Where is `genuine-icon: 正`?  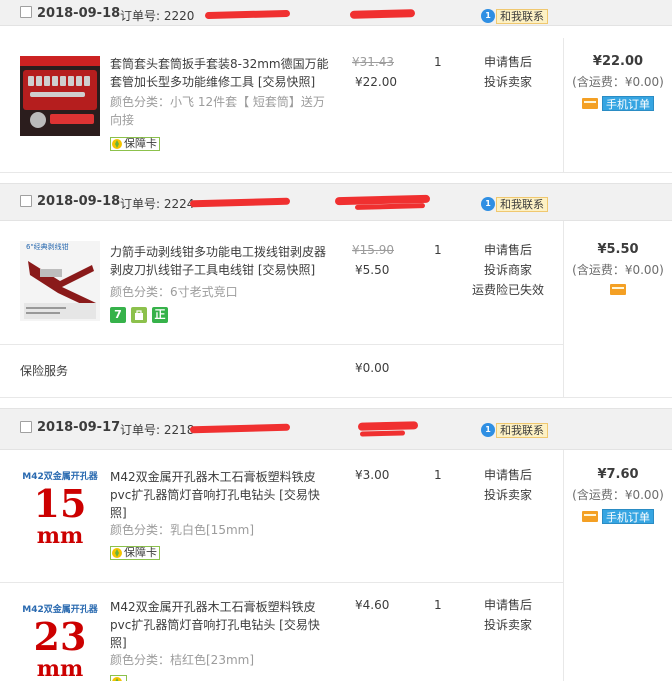 genuine-icon: 正 is located at coordinates (160, 315).